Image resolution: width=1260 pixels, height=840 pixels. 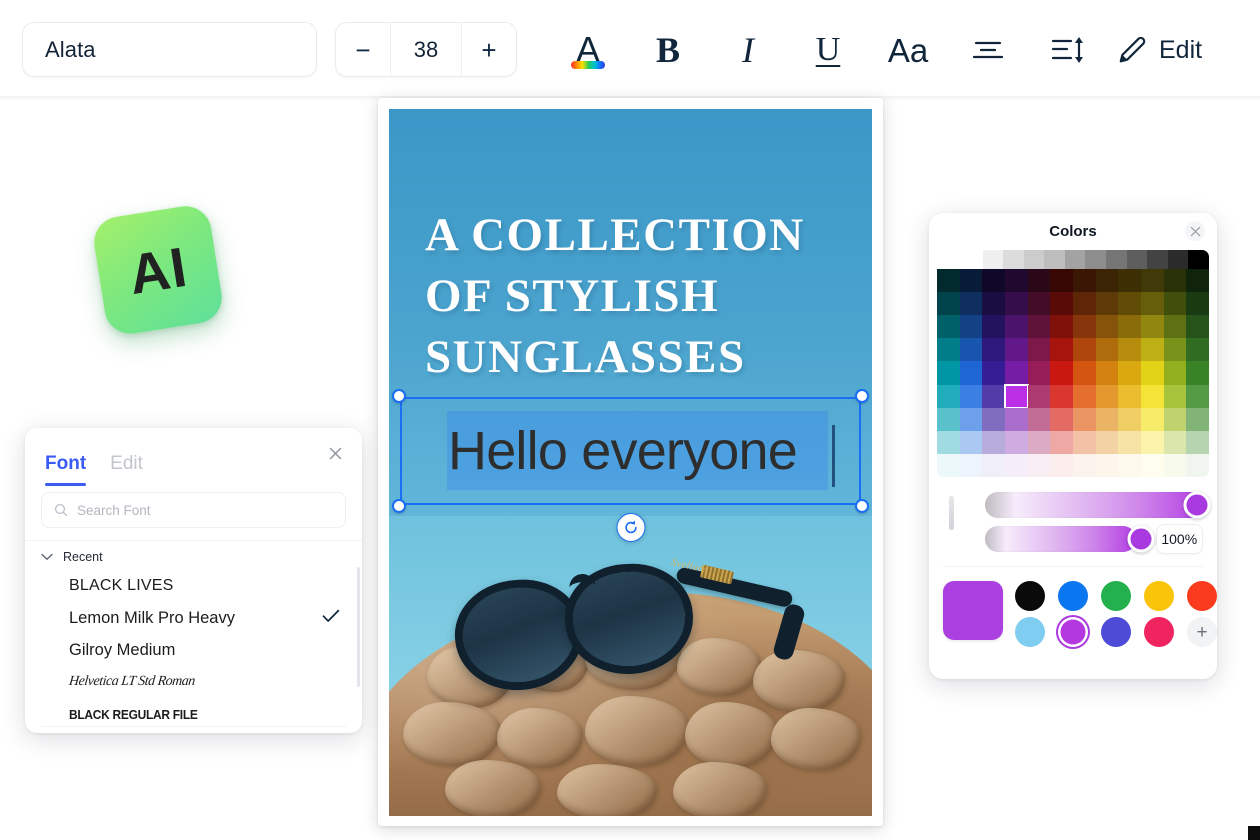 I want to click on resize-handle-top-right, so click(x=862, y=396).